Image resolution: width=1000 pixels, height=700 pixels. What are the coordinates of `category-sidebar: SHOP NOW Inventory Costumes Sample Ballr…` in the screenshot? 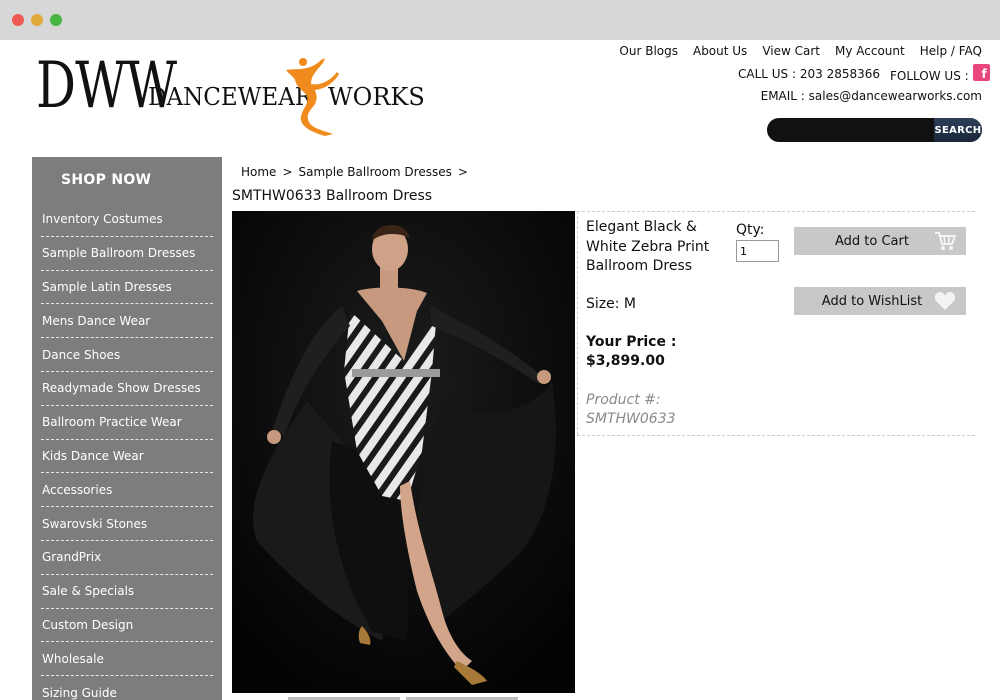 It's located at (127, 428).